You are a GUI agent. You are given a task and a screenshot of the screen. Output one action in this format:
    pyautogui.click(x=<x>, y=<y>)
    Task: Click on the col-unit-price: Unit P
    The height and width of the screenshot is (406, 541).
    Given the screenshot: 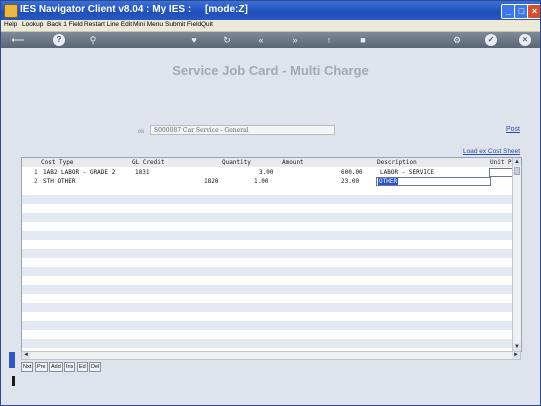 What is the action you would take?
    pyautogui.click(x=501, y=162)
    